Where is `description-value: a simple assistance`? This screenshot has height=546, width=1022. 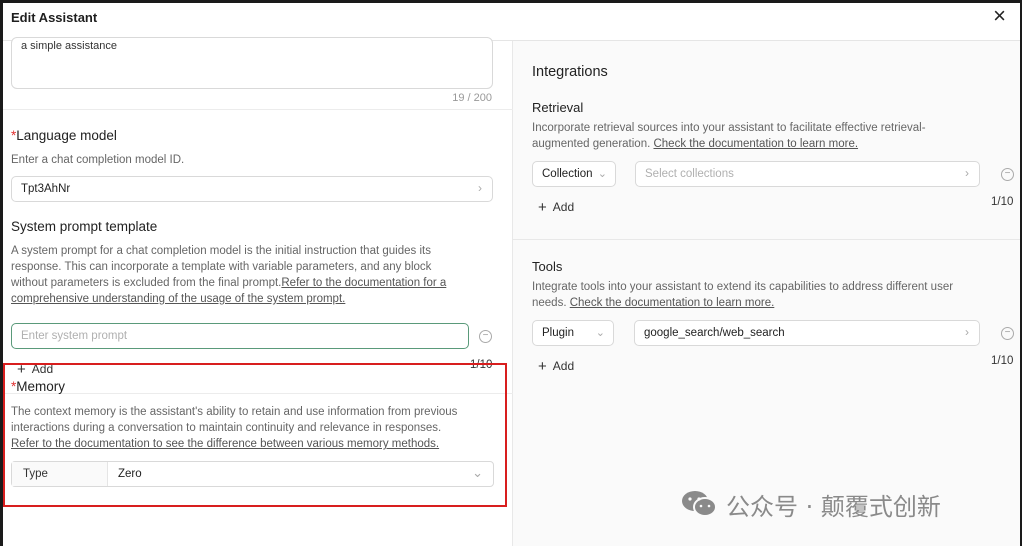
description-value: a simple assistance is located at coordinates (69, 46).